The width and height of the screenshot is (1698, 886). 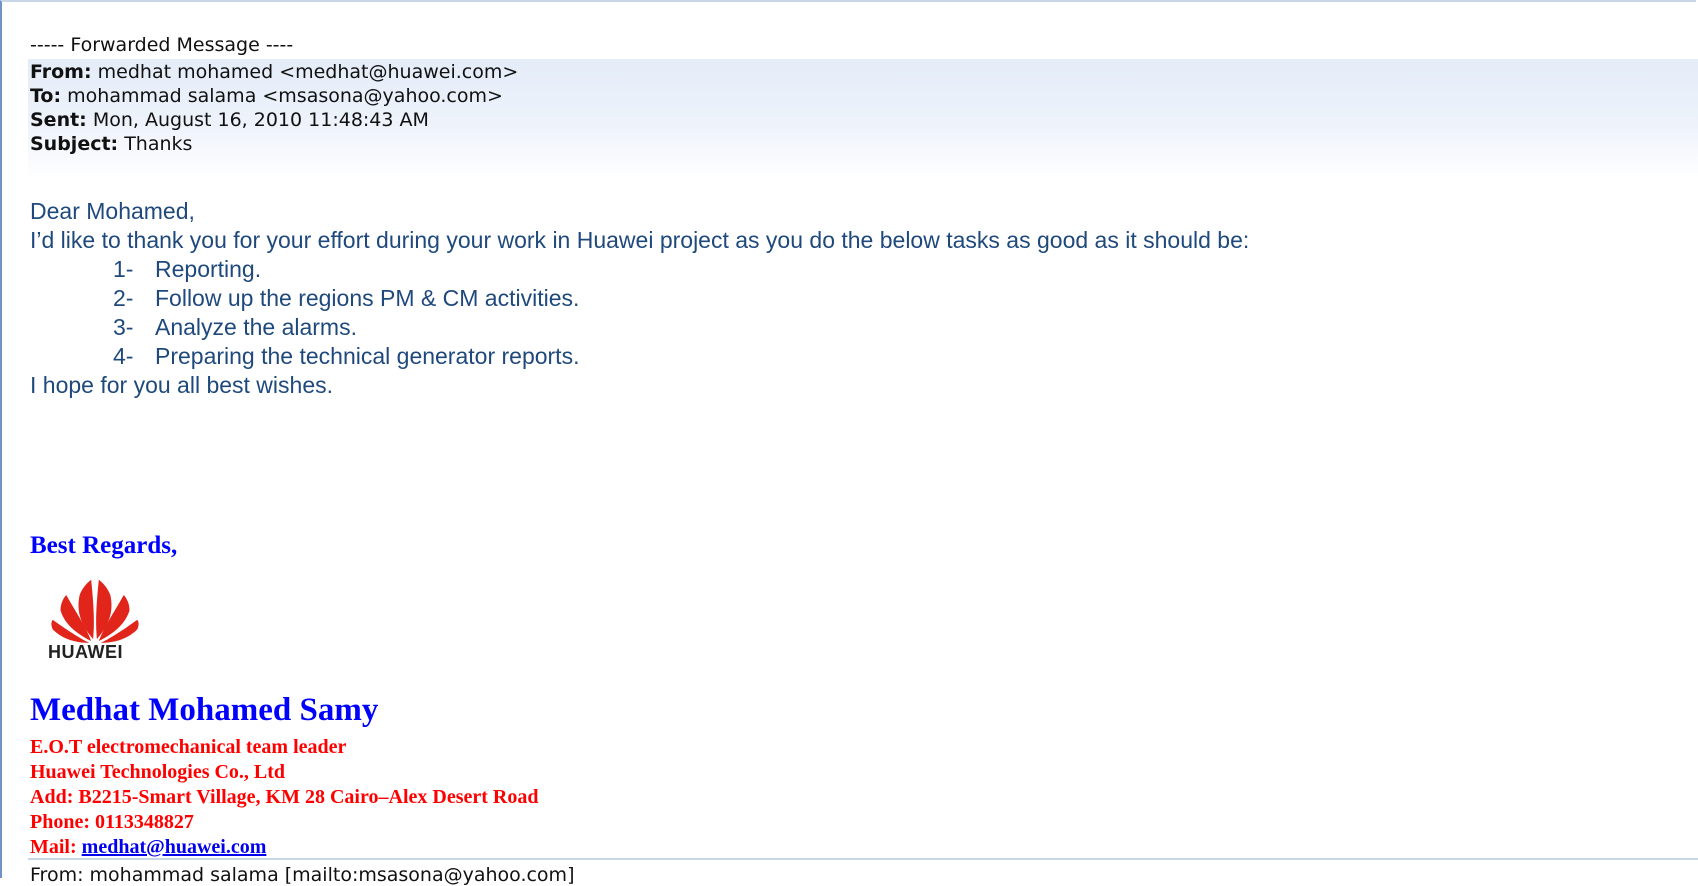 I want to click on closing-line: I hope for you all best wishes., so click(x=181, y=385).